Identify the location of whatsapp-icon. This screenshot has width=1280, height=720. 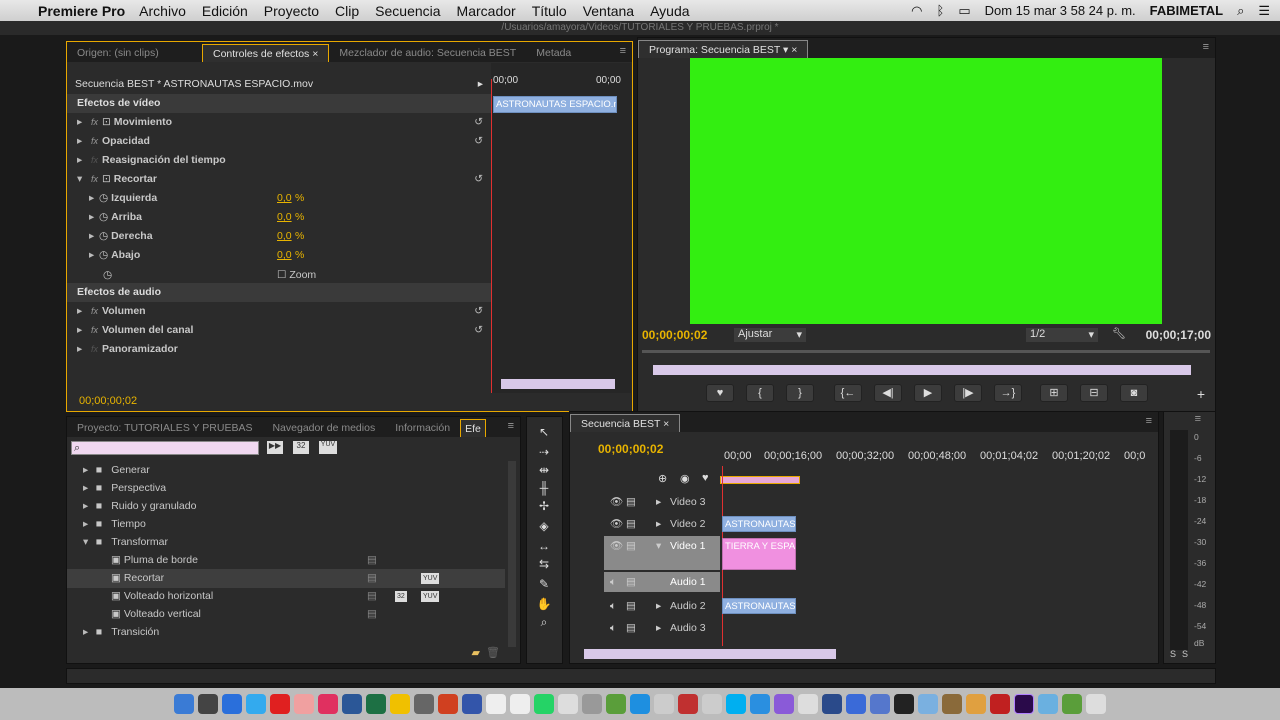
(544, 704).